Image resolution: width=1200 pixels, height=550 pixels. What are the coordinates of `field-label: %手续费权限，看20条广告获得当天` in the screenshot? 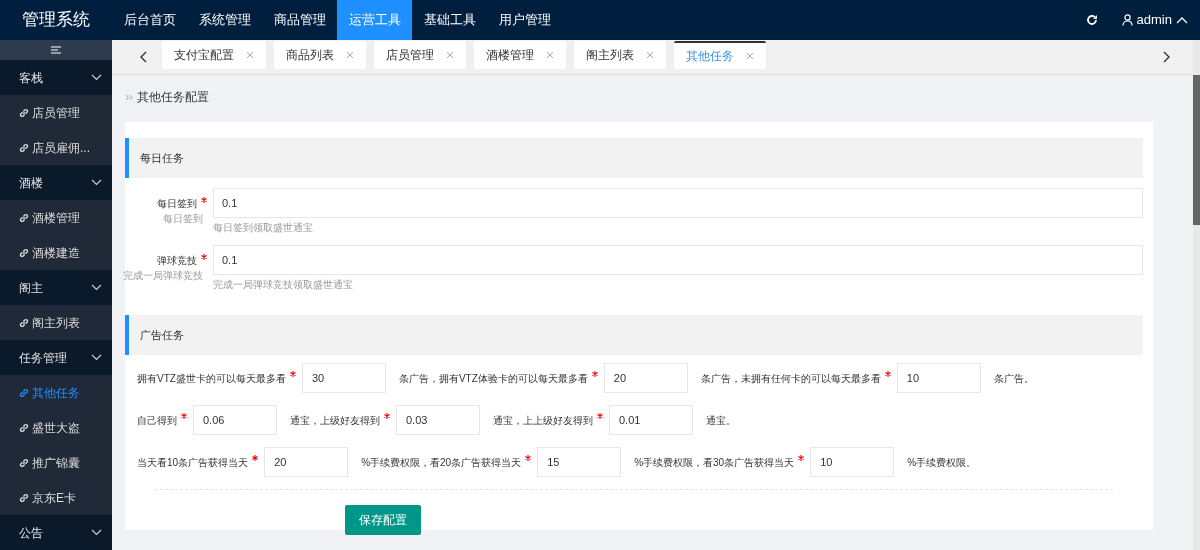 It's located at (441, 462).